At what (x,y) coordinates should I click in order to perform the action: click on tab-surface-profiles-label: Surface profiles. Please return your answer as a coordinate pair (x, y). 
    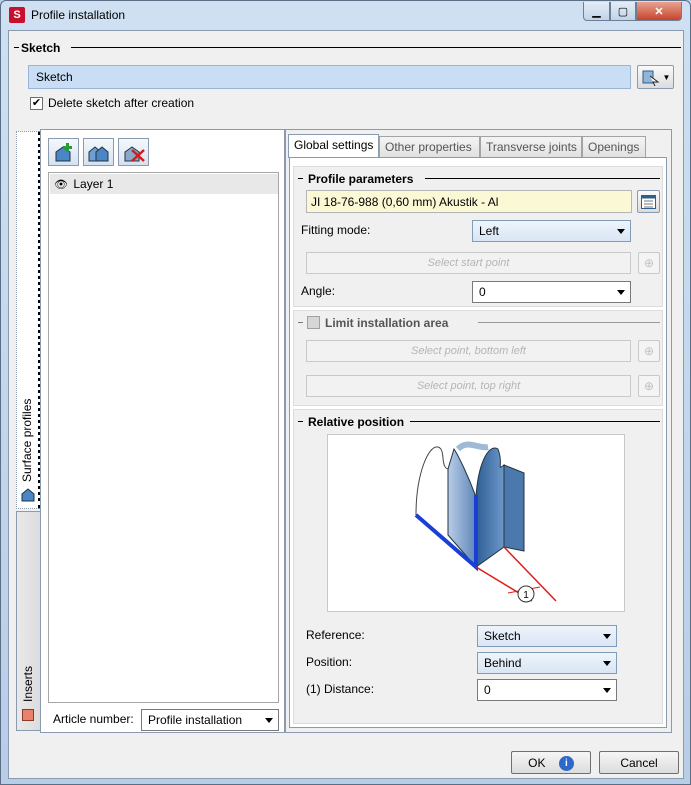
    Looking at the image, I should click on (27, 440).